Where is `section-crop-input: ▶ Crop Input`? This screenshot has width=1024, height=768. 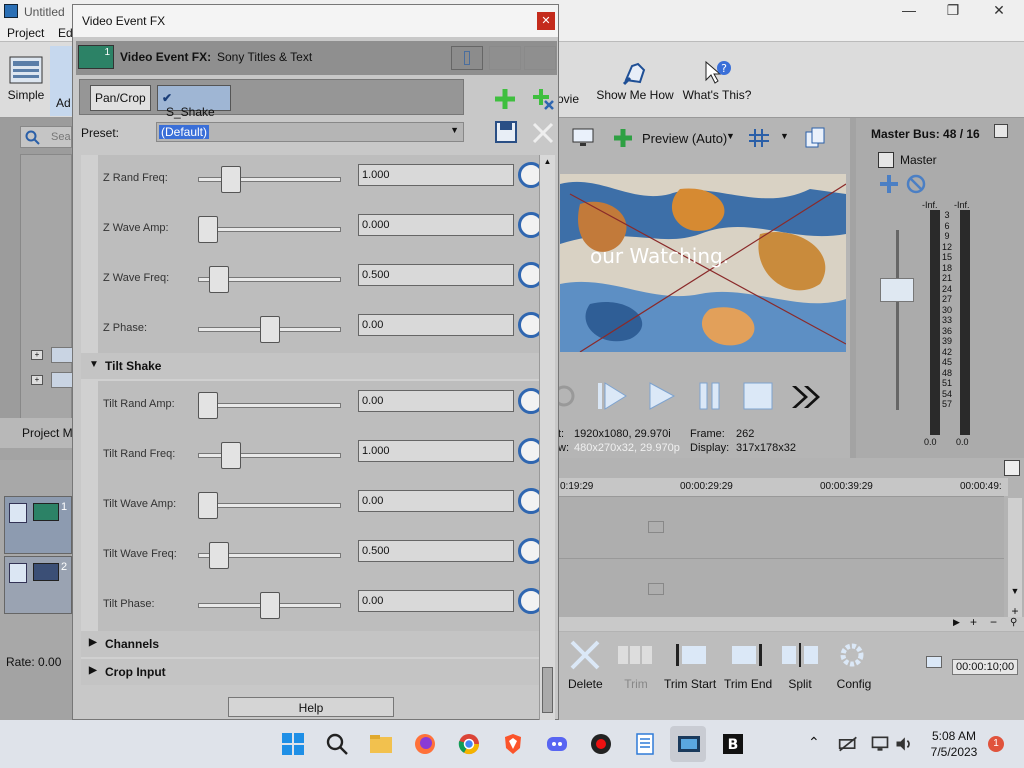 section-crop-input: ▶ Crop Input is located at coordinates (310, 672).